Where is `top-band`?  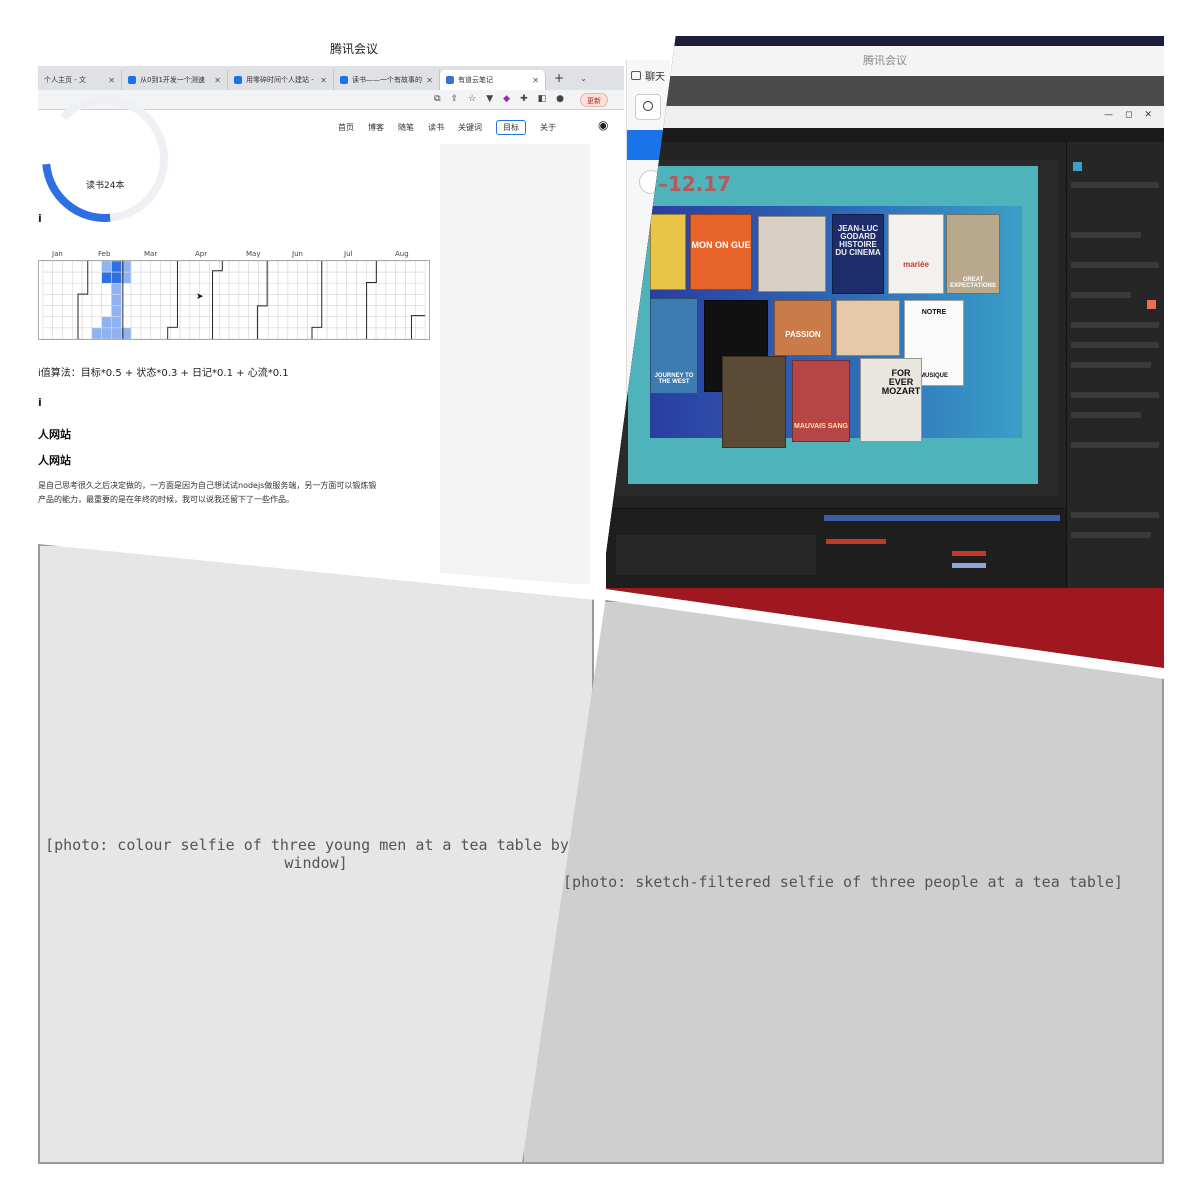 top-band is located at coordinates (885, 41).